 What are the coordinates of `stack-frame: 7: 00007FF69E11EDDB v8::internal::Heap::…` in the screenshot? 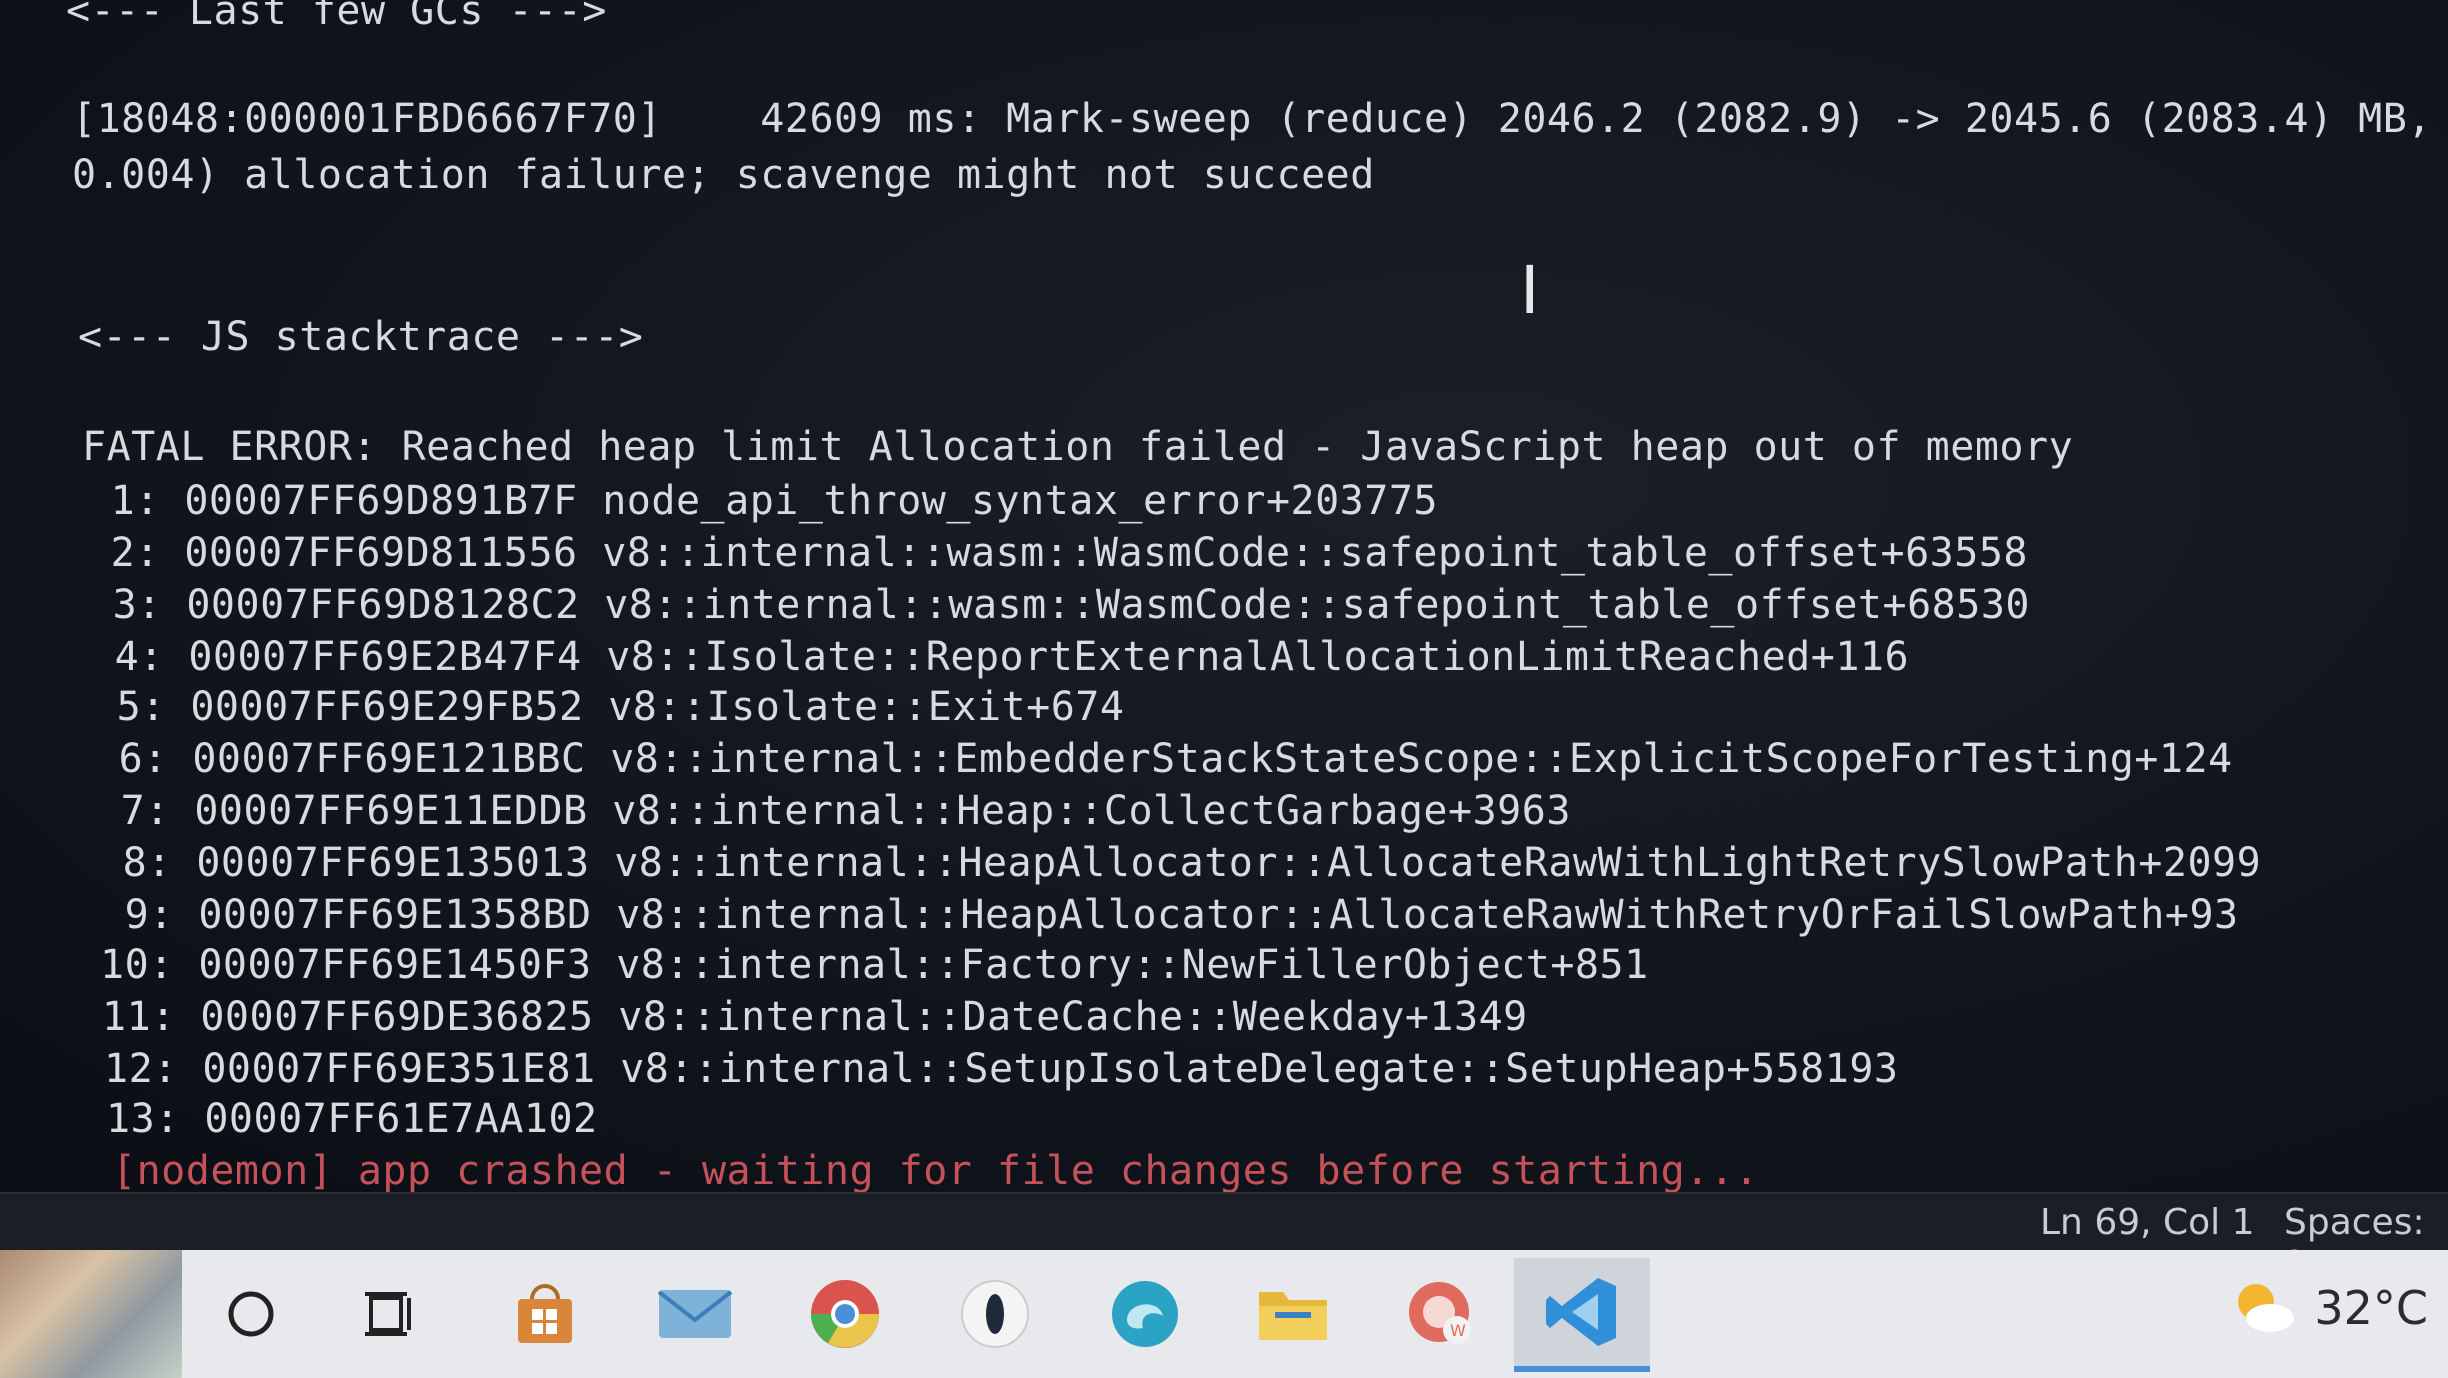 It's located at (833, 811).